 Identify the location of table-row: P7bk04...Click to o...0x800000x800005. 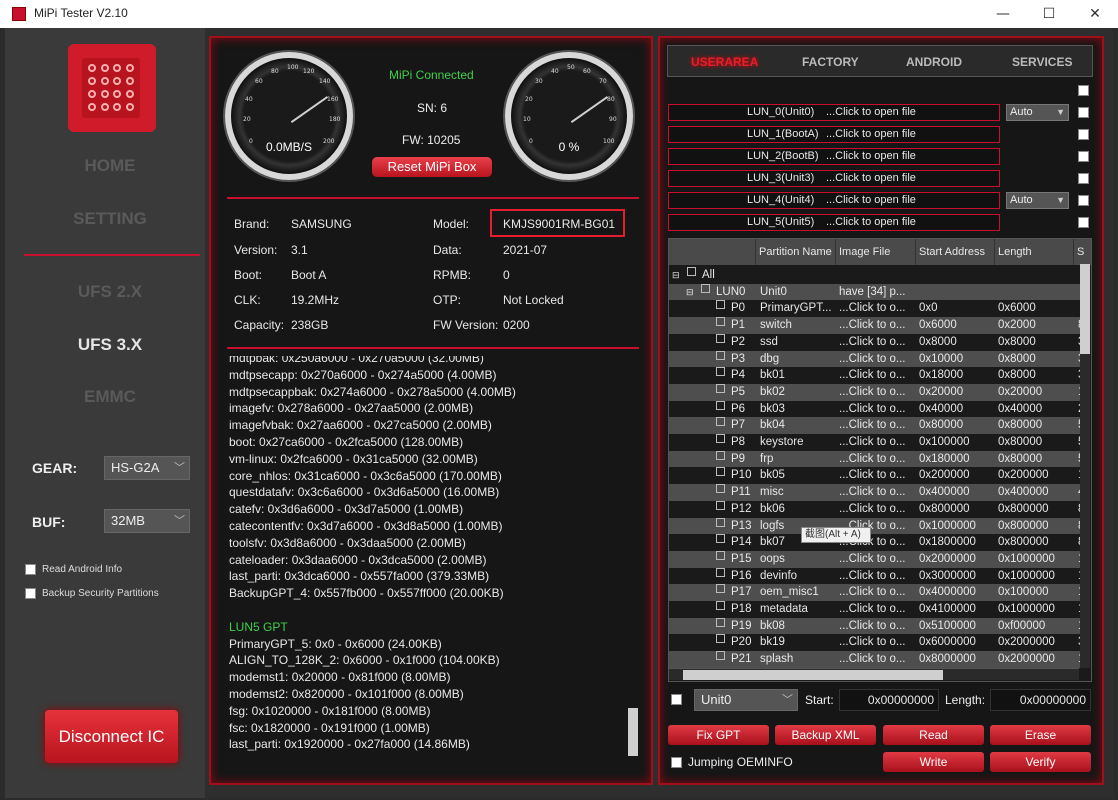
(876, 425).